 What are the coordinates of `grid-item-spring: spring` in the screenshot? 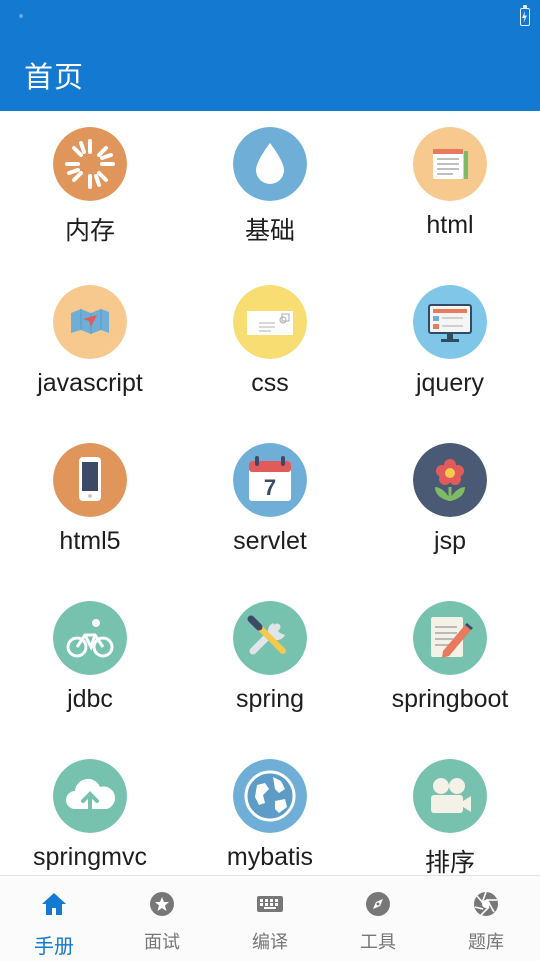 It's located at (270, 664).